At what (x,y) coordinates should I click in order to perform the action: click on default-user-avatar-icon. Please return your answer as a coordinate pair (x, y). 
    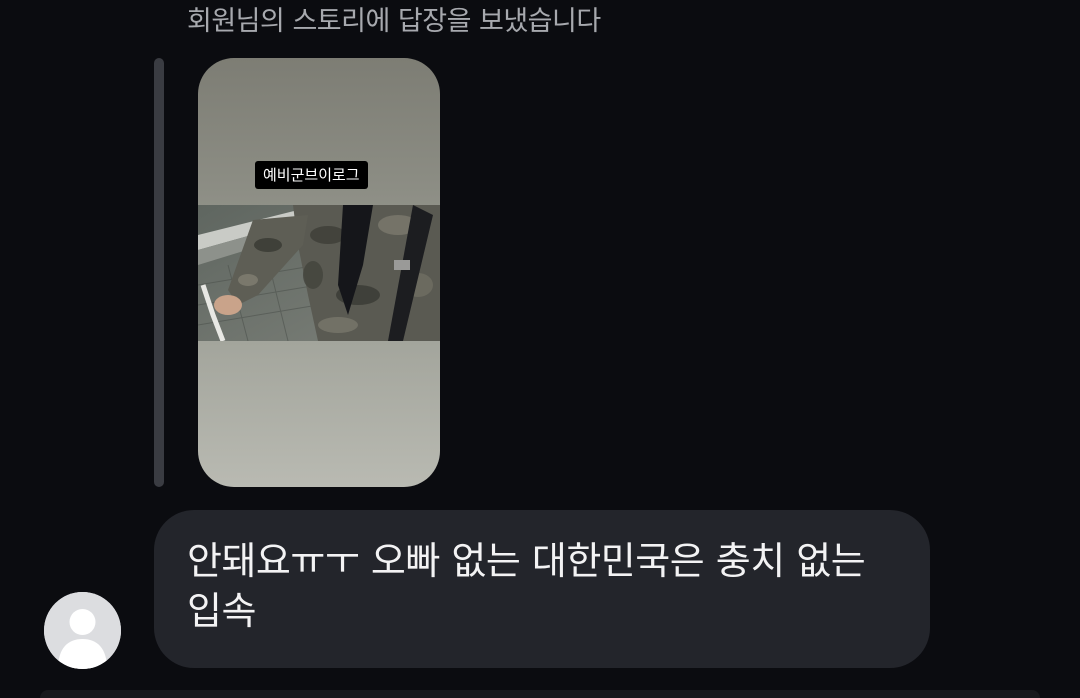
    Looking at the image, I should click on (82, 630).